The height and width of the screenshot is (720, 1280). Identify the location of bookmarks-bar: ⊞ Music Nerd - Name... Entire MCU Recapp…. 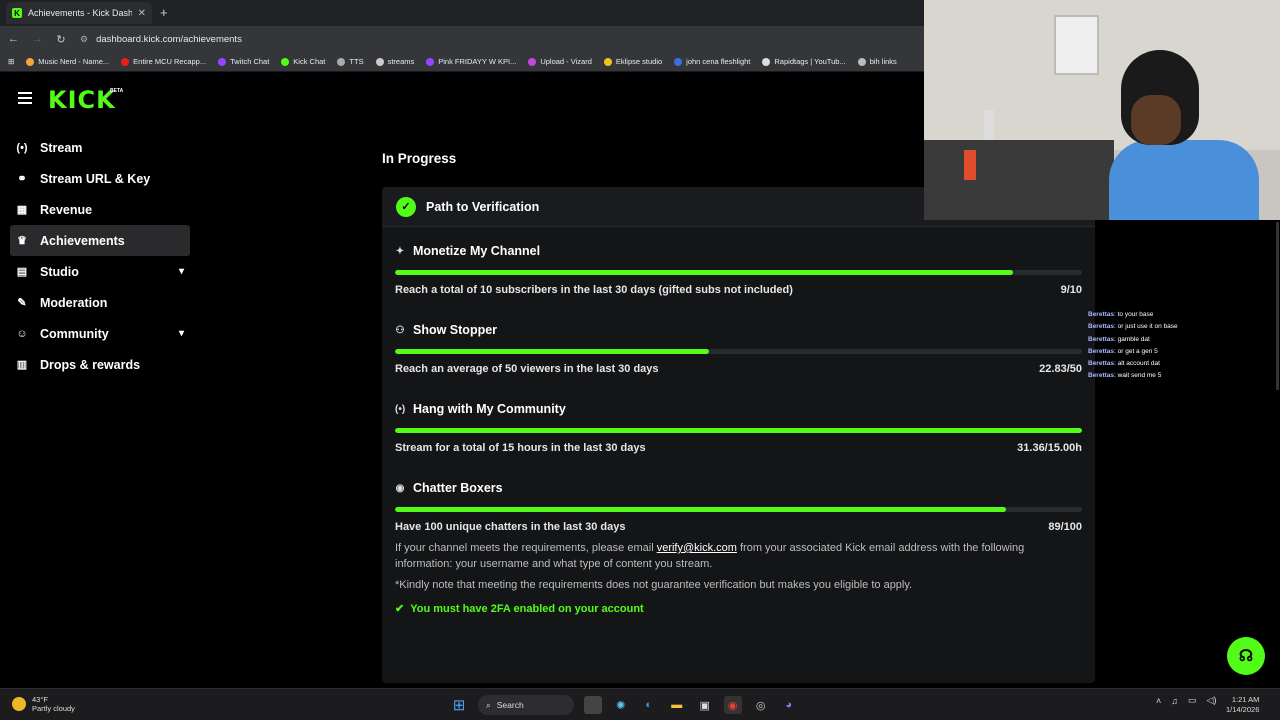
(462, 62).